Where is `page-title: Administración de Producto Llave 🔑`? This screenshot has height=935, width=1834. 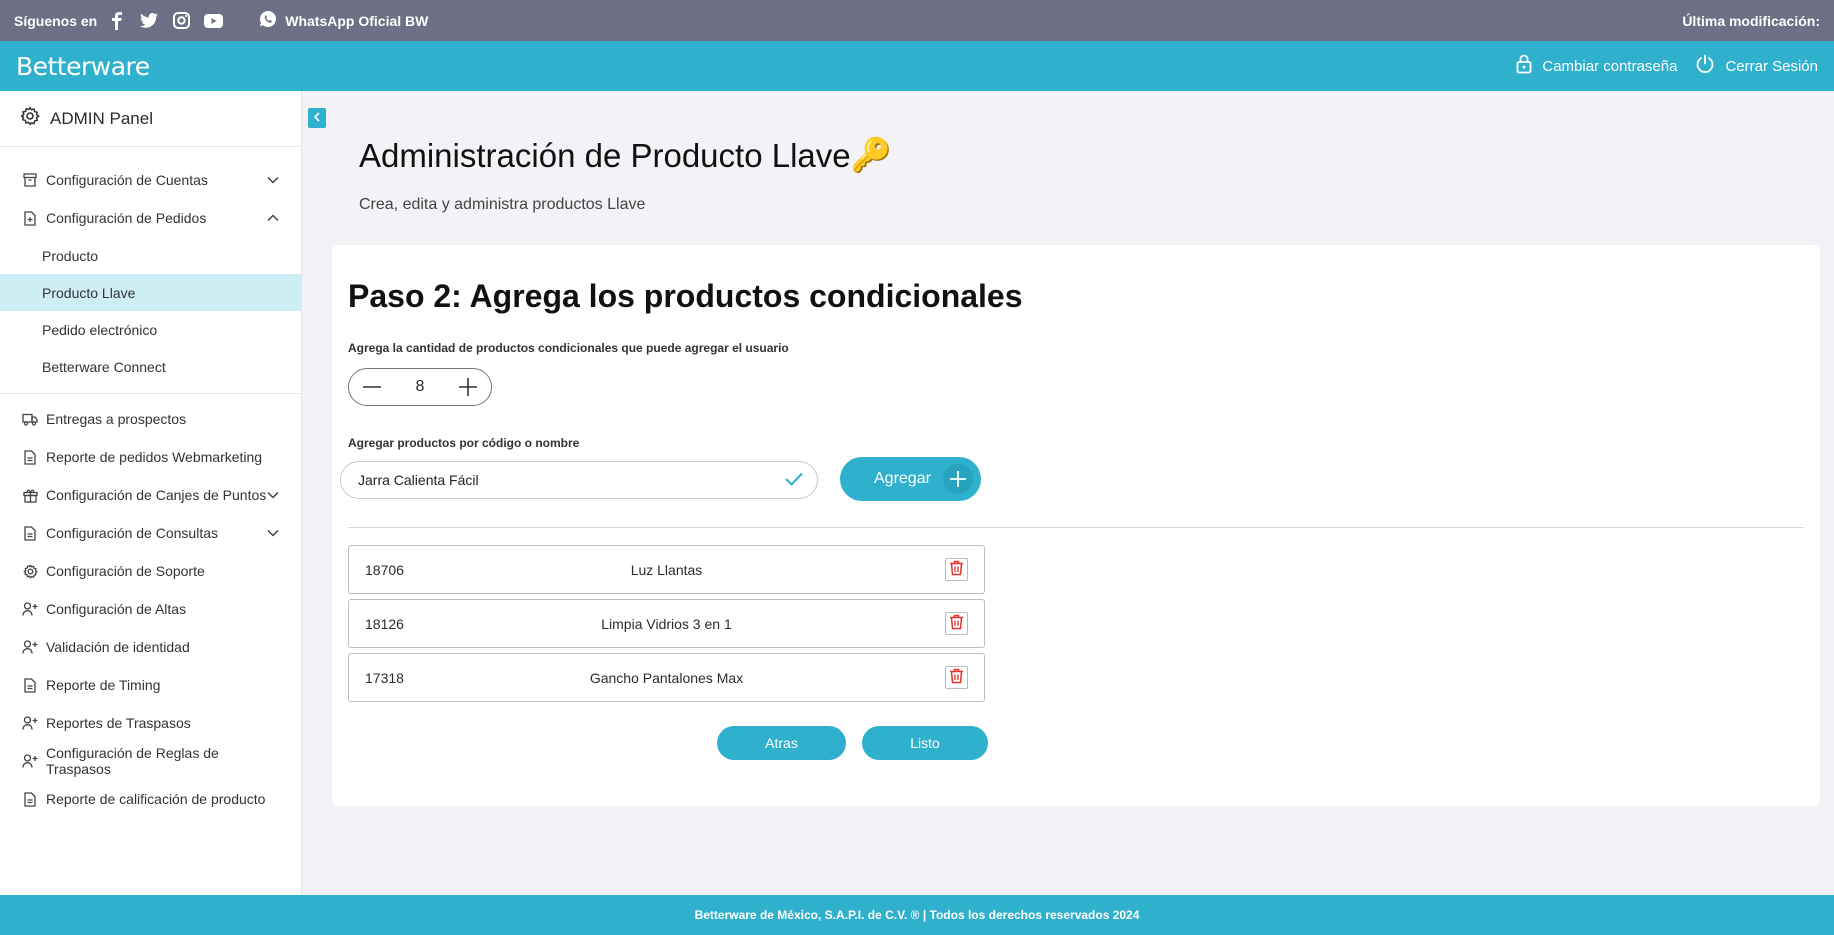 page-title: Administración de Producto Llave 🔑 is located at coordinates (625, 155).